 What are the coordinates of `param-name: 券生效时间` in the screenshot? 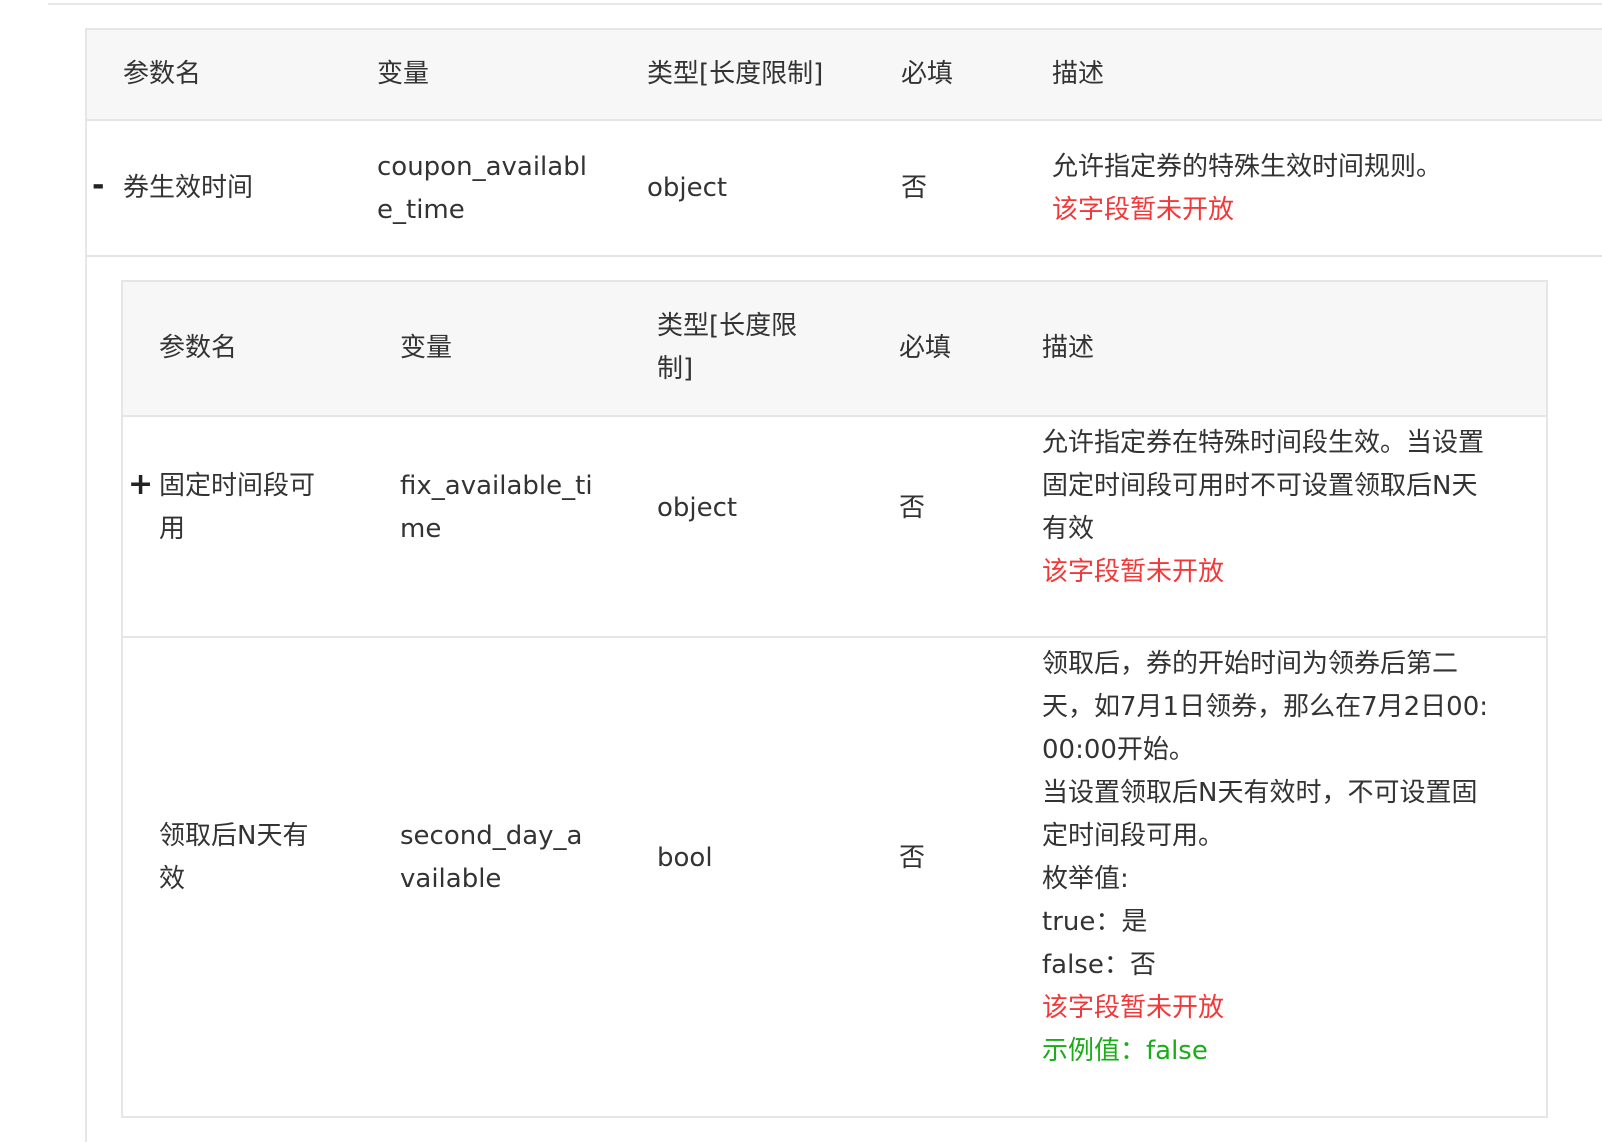 It's located at (188, 188).